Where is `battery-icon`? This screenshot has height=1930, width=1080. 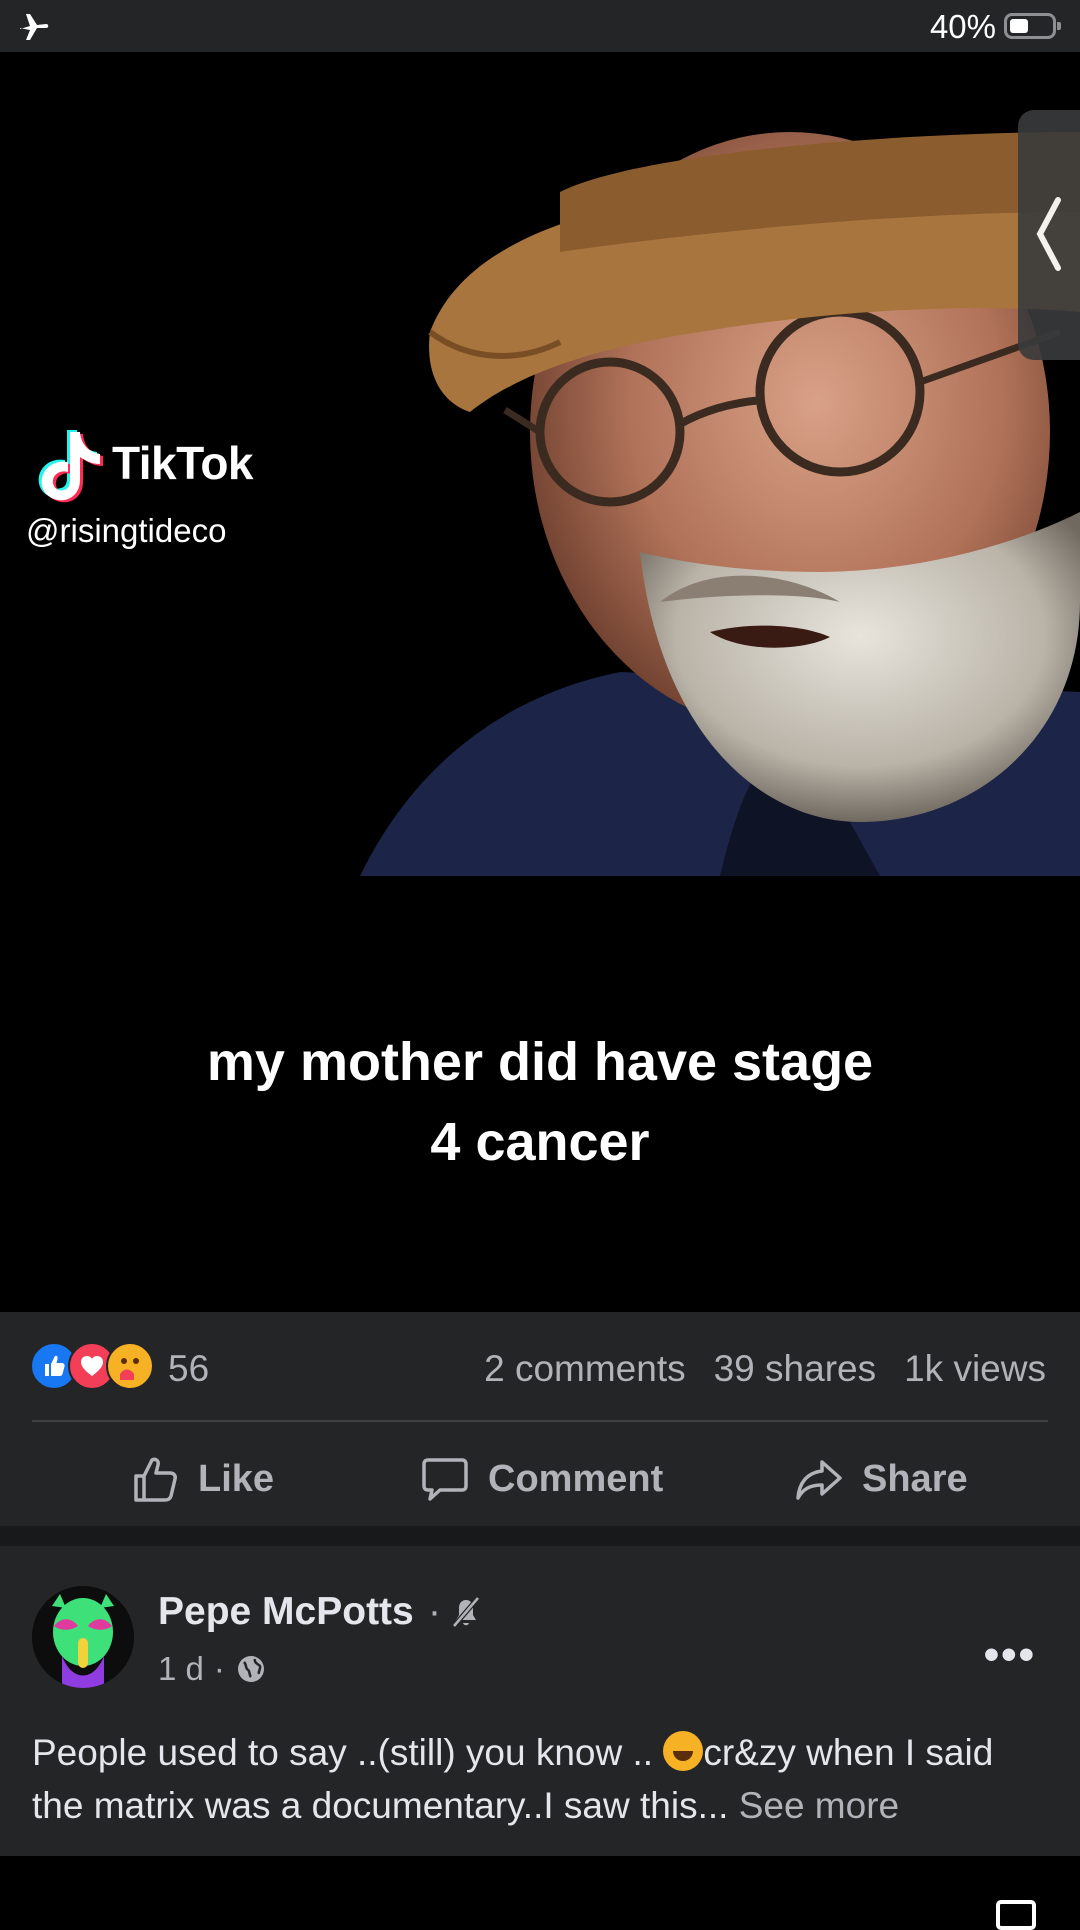
battery-icon is located at coordinates (1032, 26).